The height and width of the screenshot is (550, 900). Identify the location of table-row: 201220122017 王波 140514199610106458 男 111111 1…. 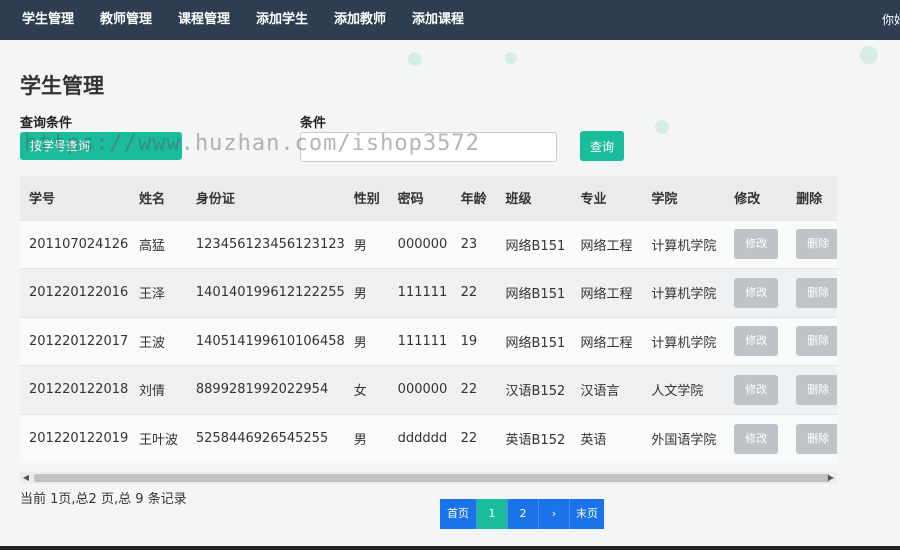
(428, 341).